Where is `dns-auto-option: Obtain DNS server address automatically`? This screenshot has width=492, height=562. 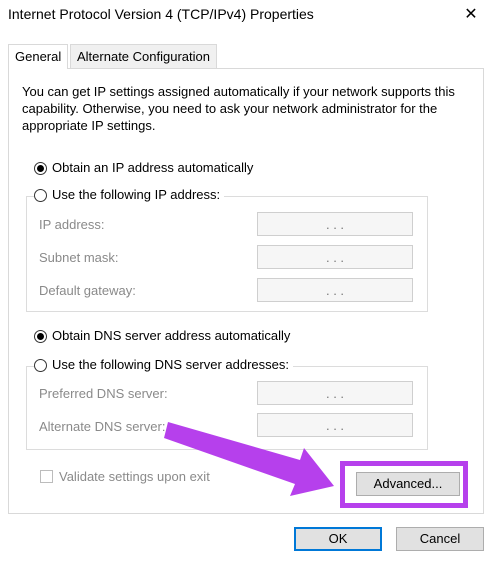 dns-auto-option: Obtain DNS server address automatically is located at coordinates (164, 336).